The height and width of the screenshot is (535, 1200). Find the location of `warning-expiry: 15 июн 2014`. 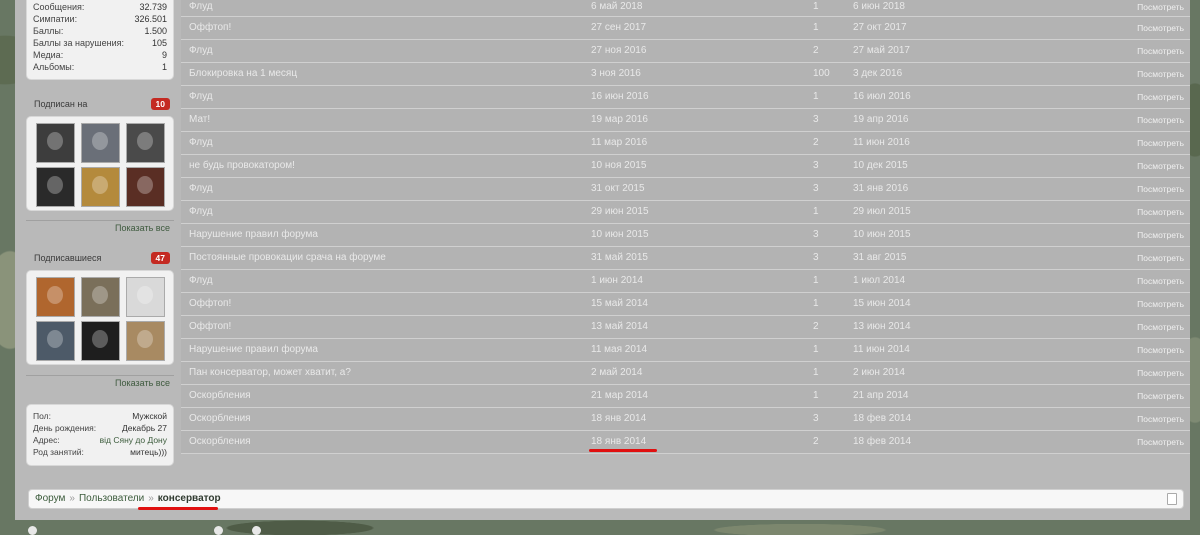

warning-expiry: 15 июн 2014 is located at coordinates (882, 303).